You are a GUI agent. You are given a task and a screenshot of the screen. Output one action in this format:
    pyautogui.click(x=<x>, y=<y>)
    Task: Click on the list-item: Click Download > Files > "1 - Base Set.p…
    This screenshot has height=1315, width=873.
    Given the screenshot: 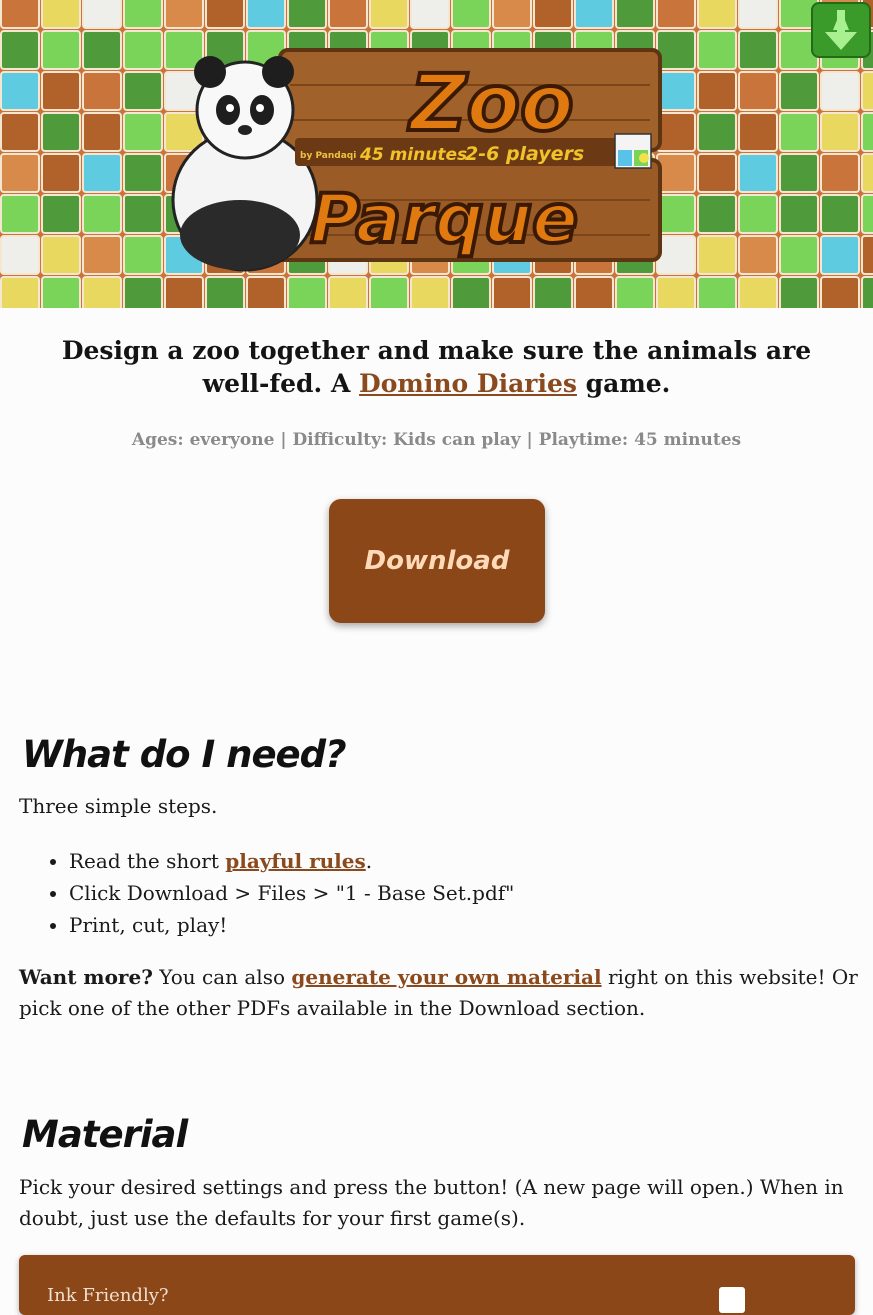 What is the action you would take?
    pyautogui.click(x=291, y=893)
    